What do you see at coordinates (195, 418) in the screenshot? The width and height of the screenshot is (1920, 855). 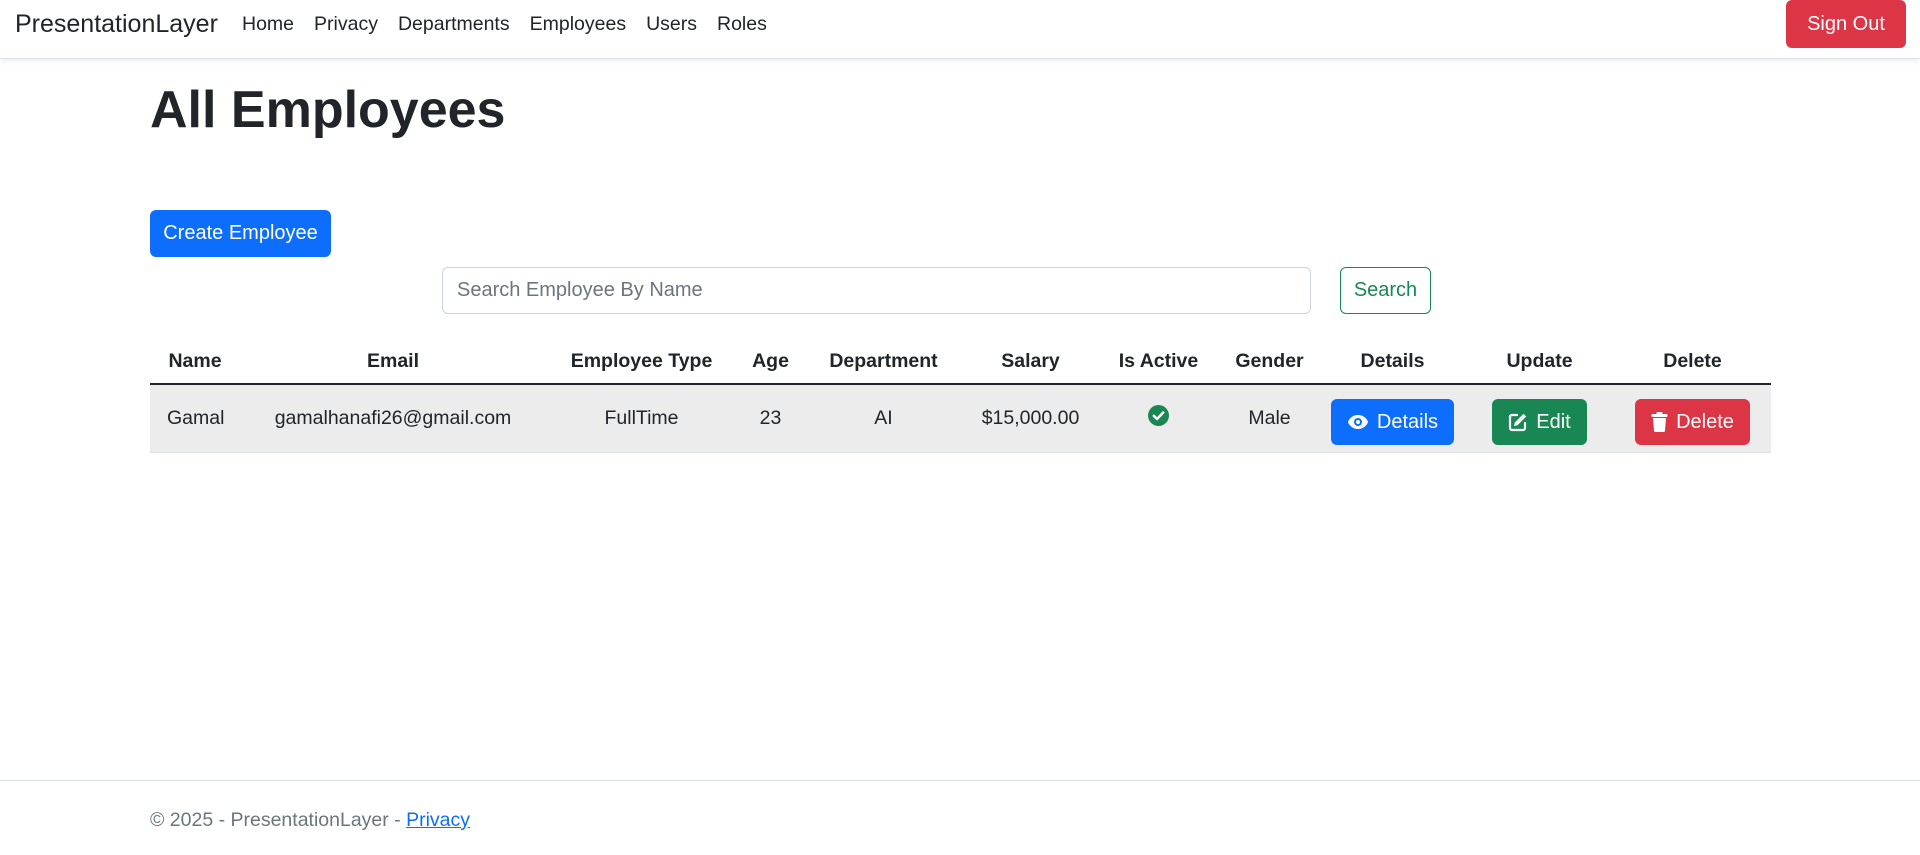 I see `cell-name: Gamal` at bounding box center [195, 418].